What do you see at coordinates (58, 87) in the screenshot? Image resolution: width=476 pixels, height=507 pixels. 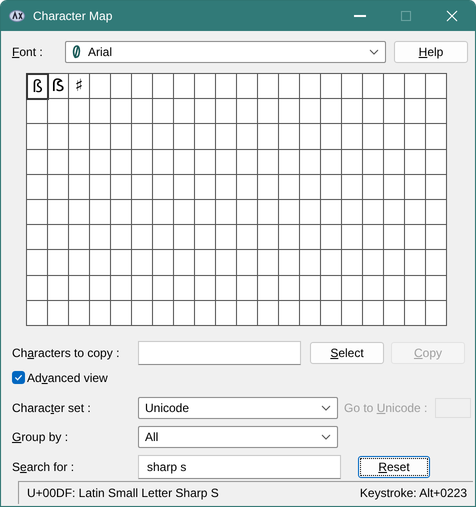 I see `character-cell: ẞ` at bounding box center [58, 87].